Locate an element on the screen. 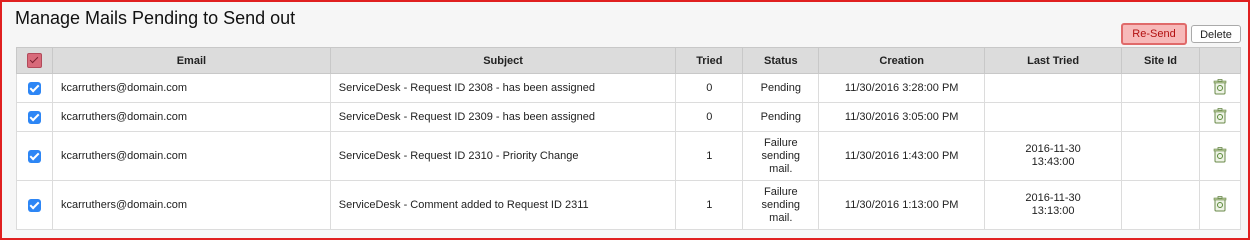  cell-last-tried: 2016-11-30 13:13:00 is located at coordinates (1053, 205).